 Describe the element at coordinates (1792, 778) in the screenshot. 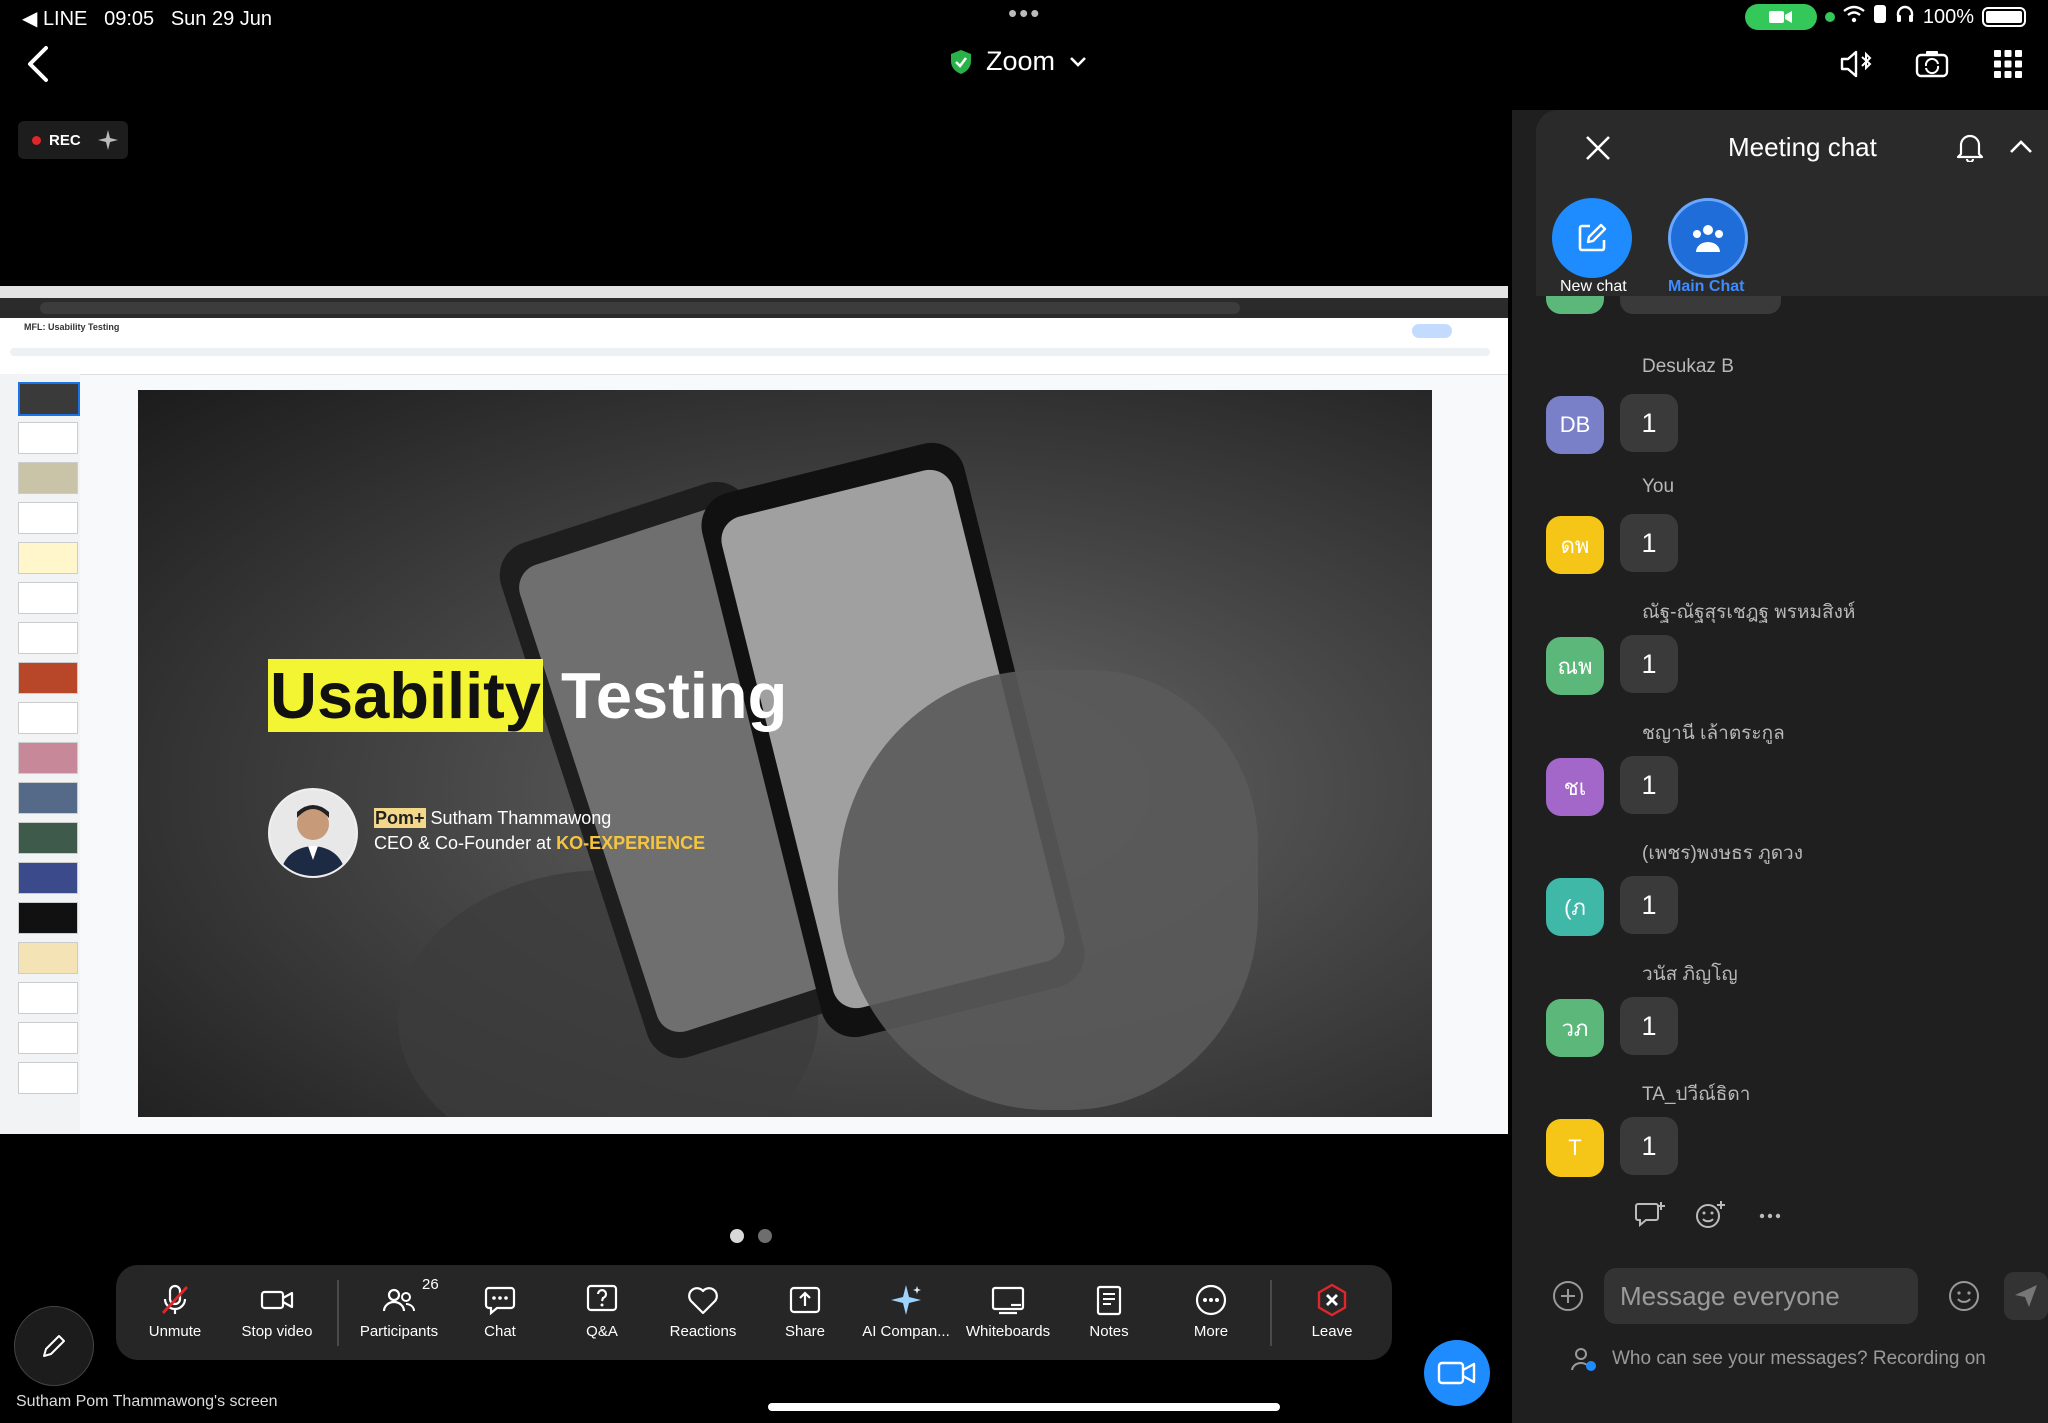

I see `chat-message: ชญานี เล้าตระกูล ชเ 1` at that location.